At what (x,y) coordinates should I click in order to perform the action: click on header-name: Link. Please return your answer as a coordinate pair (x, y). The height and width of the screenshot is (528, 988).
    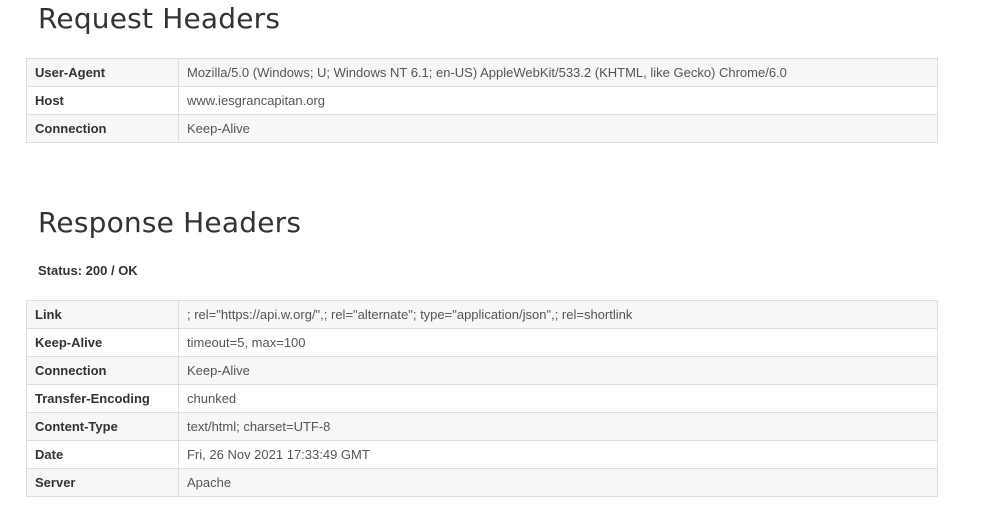
    Looking at the image, I should click on (102, 314).